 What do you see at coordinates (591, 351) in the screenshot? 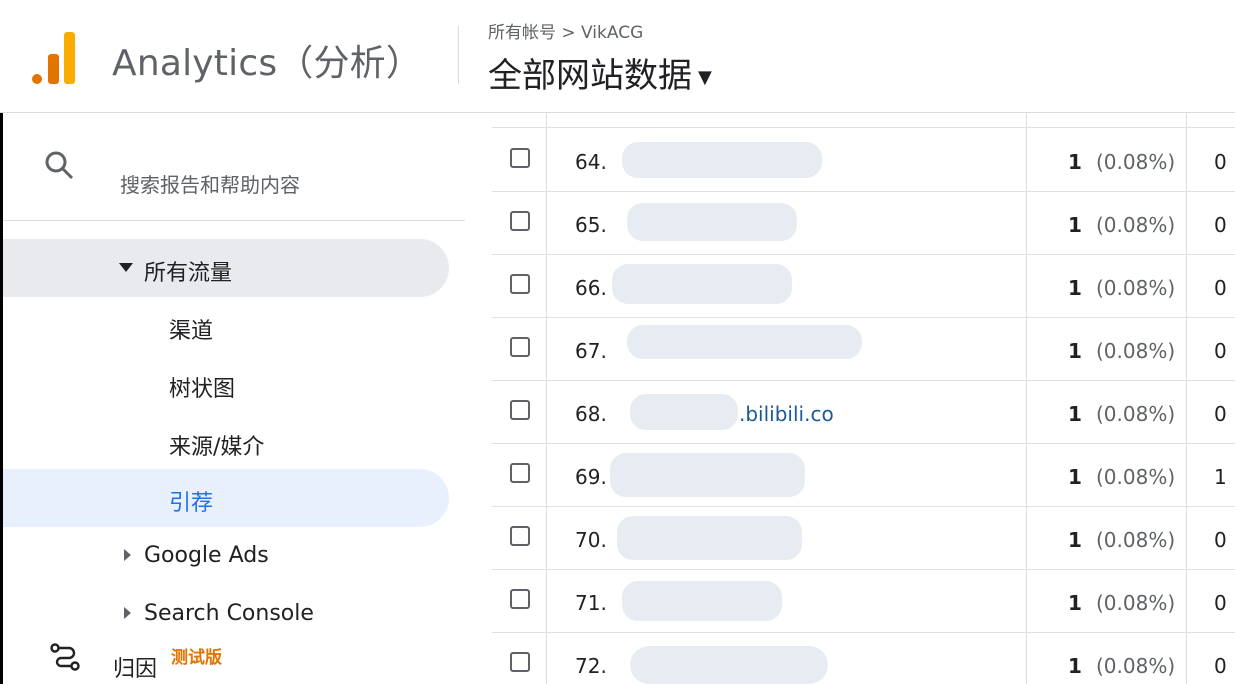
I see `row-index: 67.` at bounding box center [591, 351].